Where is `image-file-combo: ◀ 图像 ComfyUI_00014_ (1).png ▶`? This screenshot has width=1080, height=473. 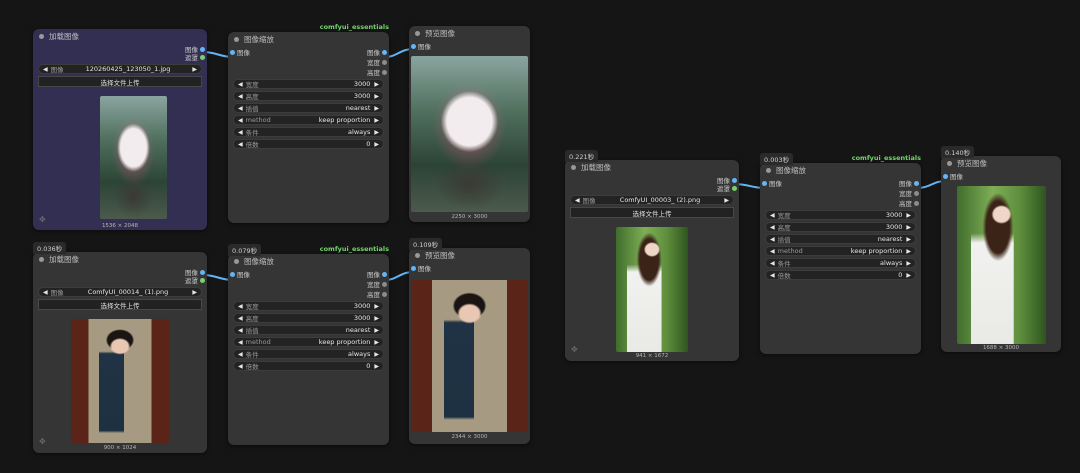 image-file-combo: ◀ 图像 ComfyUI_00014_ (1).png ▶ is located at coordinates (120, 292).